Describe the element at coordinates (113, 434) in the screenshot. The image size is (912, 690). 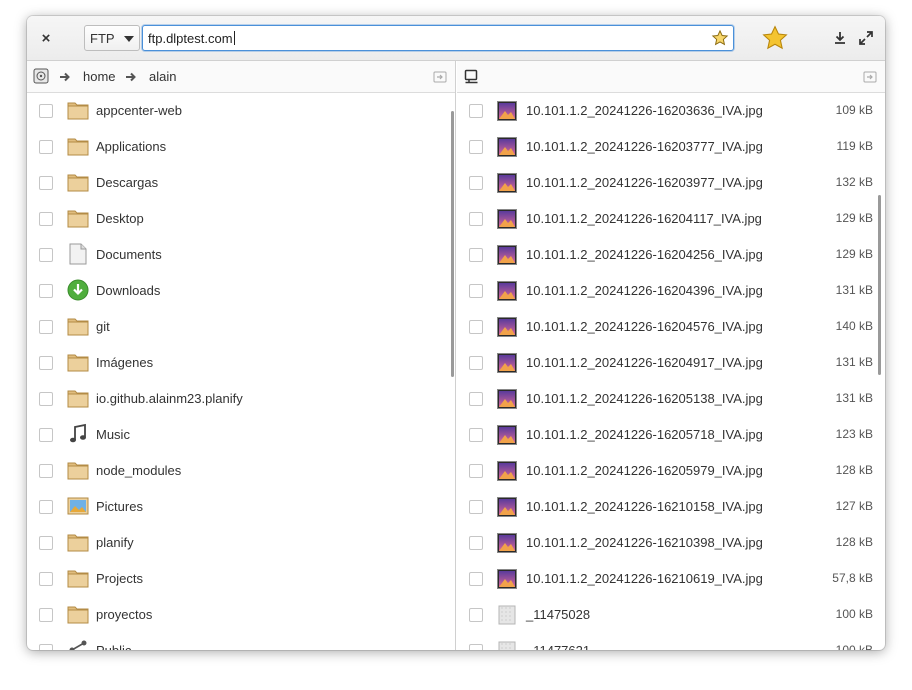
I see `item-name: Music` at that location.